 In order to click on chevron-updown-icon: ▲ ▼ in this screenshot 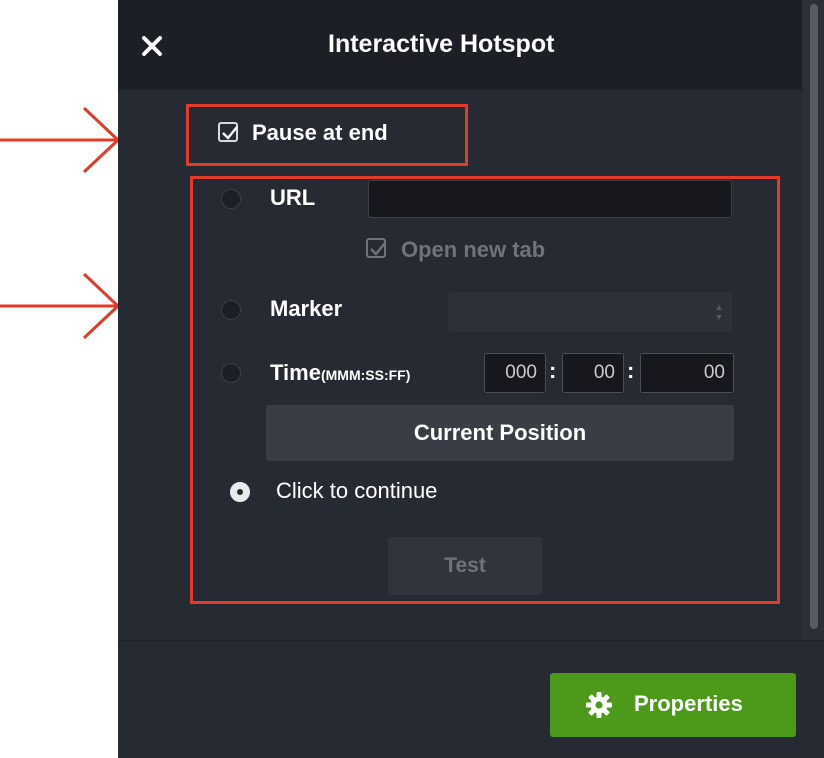, I will do `click(719, 312)`.